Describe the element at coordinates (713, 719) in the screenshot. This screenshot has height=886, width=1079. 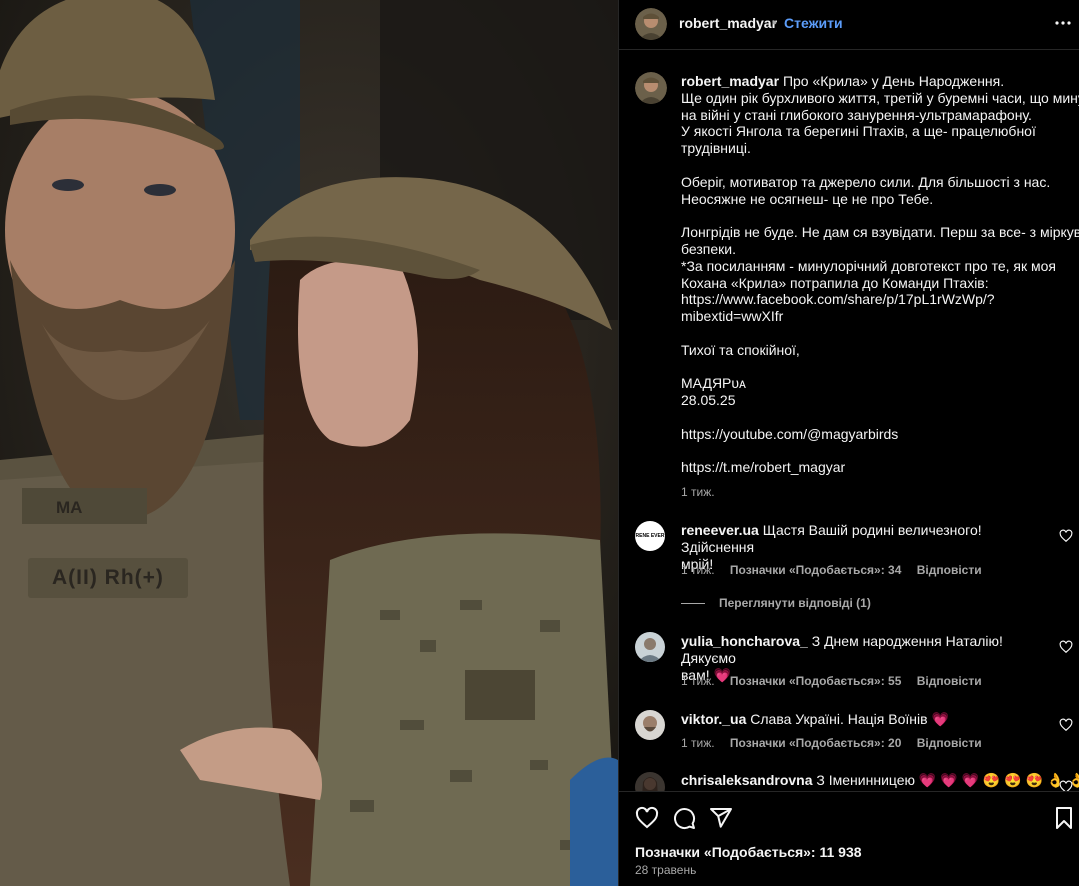
I see `comment-username: viktor._ua` at that location.